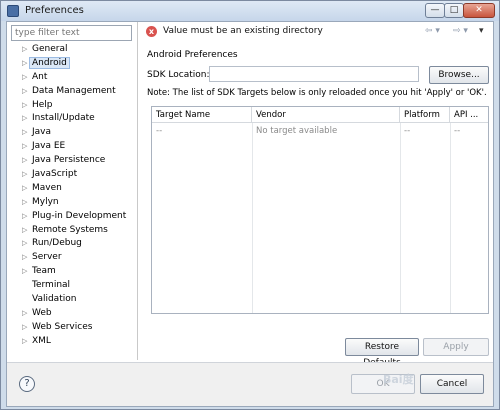  Describe the element at coordinates (72, 175) in the screenshot. I see `tree-item-javascript: ▷ JavaScript` at that location.